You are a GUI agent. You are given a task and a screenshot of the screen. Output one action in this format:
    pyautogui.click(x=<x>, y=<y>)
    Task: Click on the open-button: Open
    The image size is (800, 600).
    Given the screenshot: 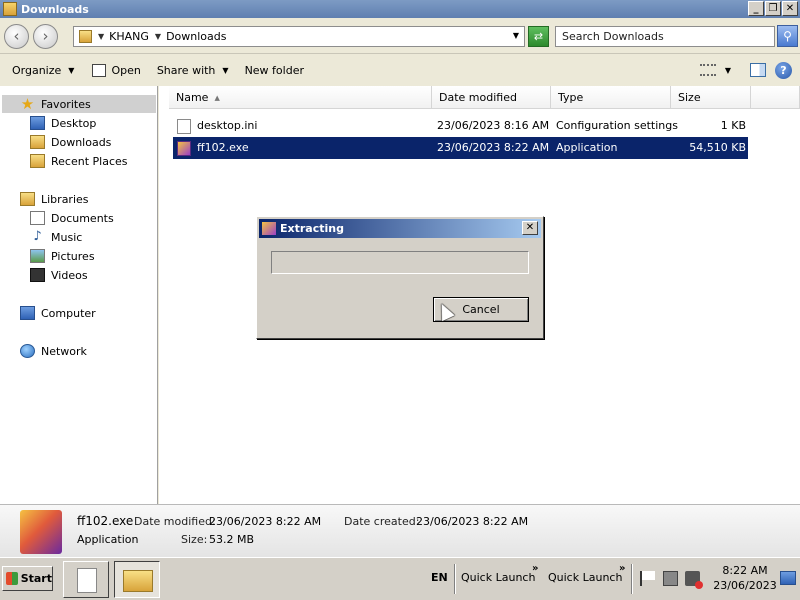 What is the action you would take?
    pyautogui.click(x=116, y=70)
    